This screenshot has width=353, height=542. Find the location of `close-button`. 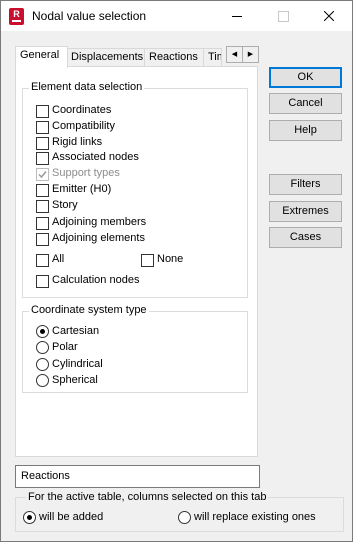

close-button is located at coordinates (329, 16).